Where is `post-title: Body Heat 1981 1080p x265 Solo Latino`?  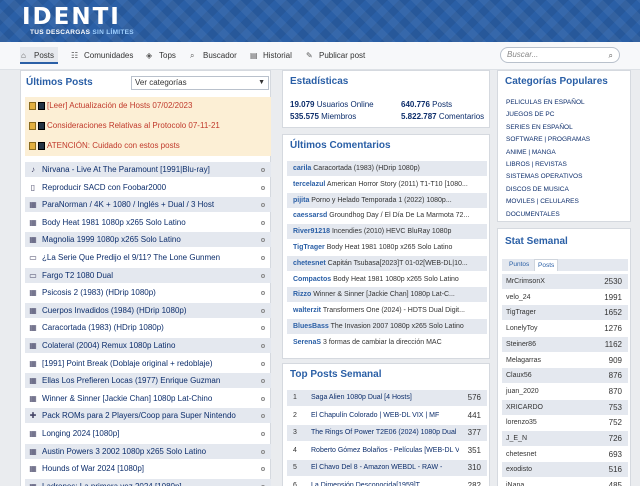
post-title: Body Heat 1981 1080p x265 Solo Latino is located at coordinates (114, 222).